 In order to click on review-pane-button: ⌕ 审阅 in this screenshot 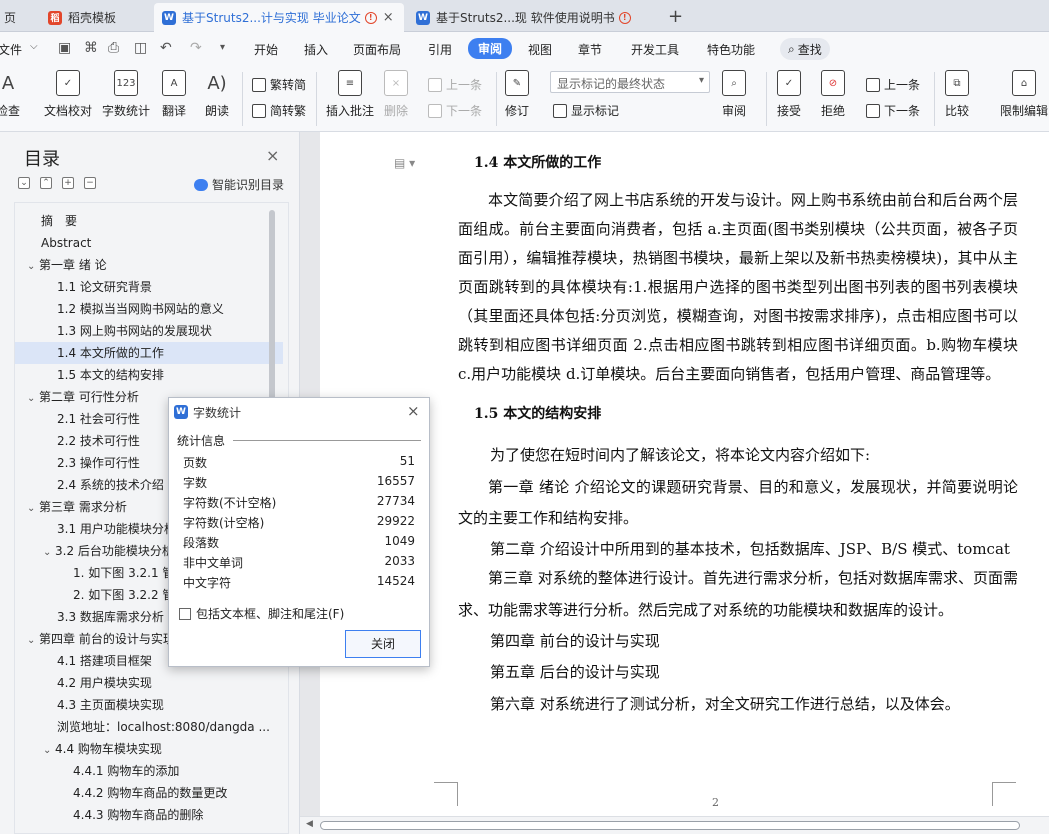, I will do `click(734, 94)`.